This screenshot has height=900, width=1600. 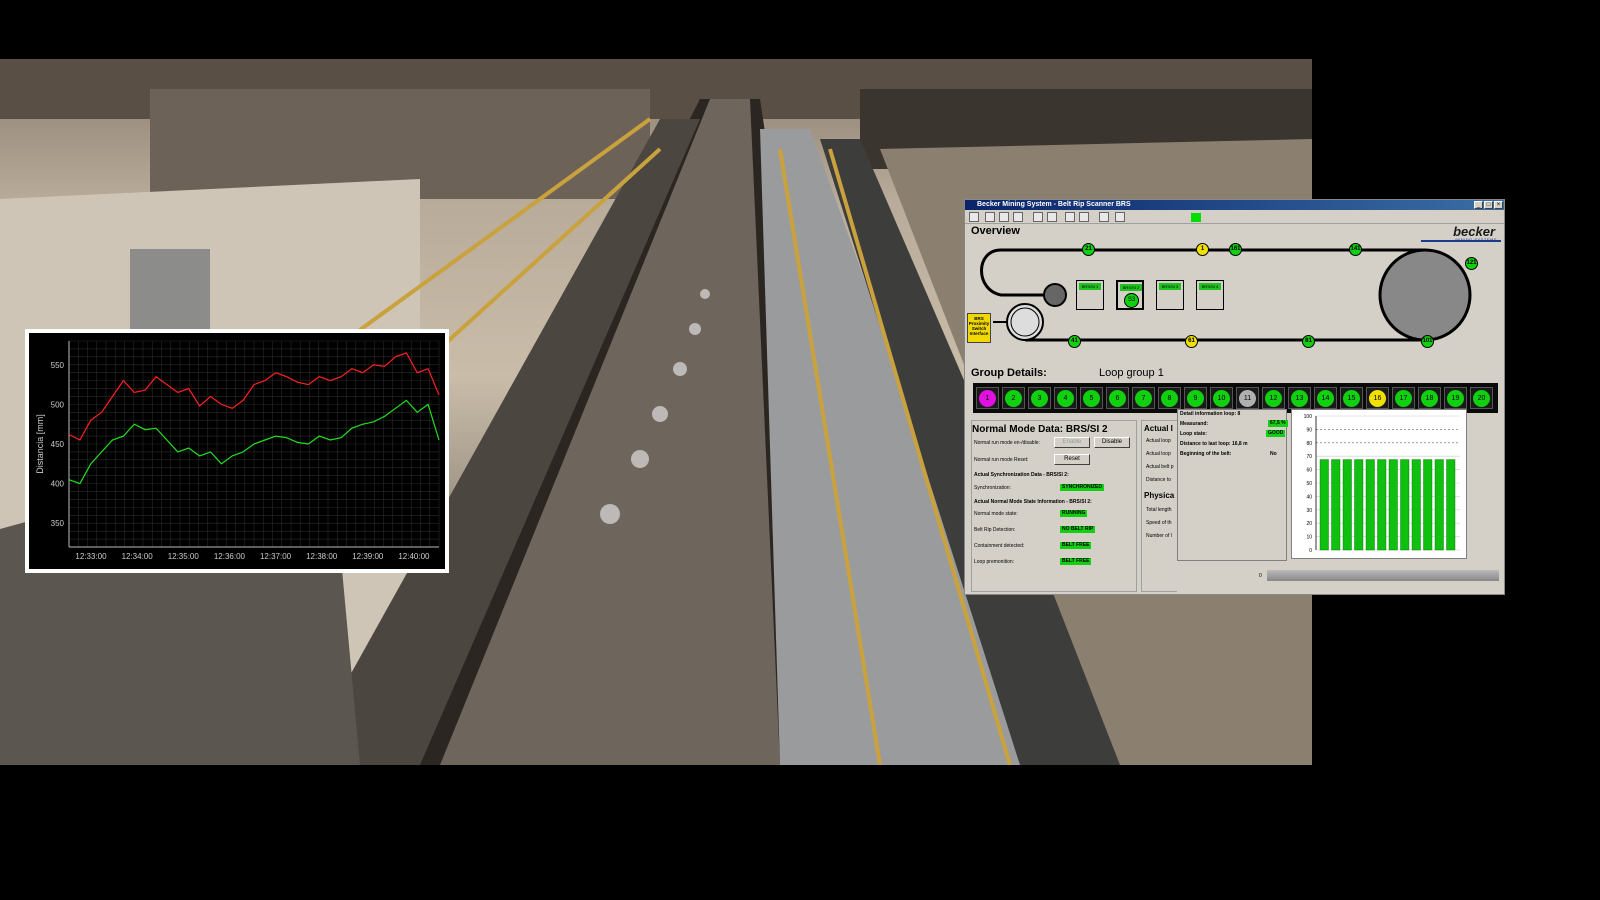 I want to click on disable-button: Disable, so click(x=1112, y=442).